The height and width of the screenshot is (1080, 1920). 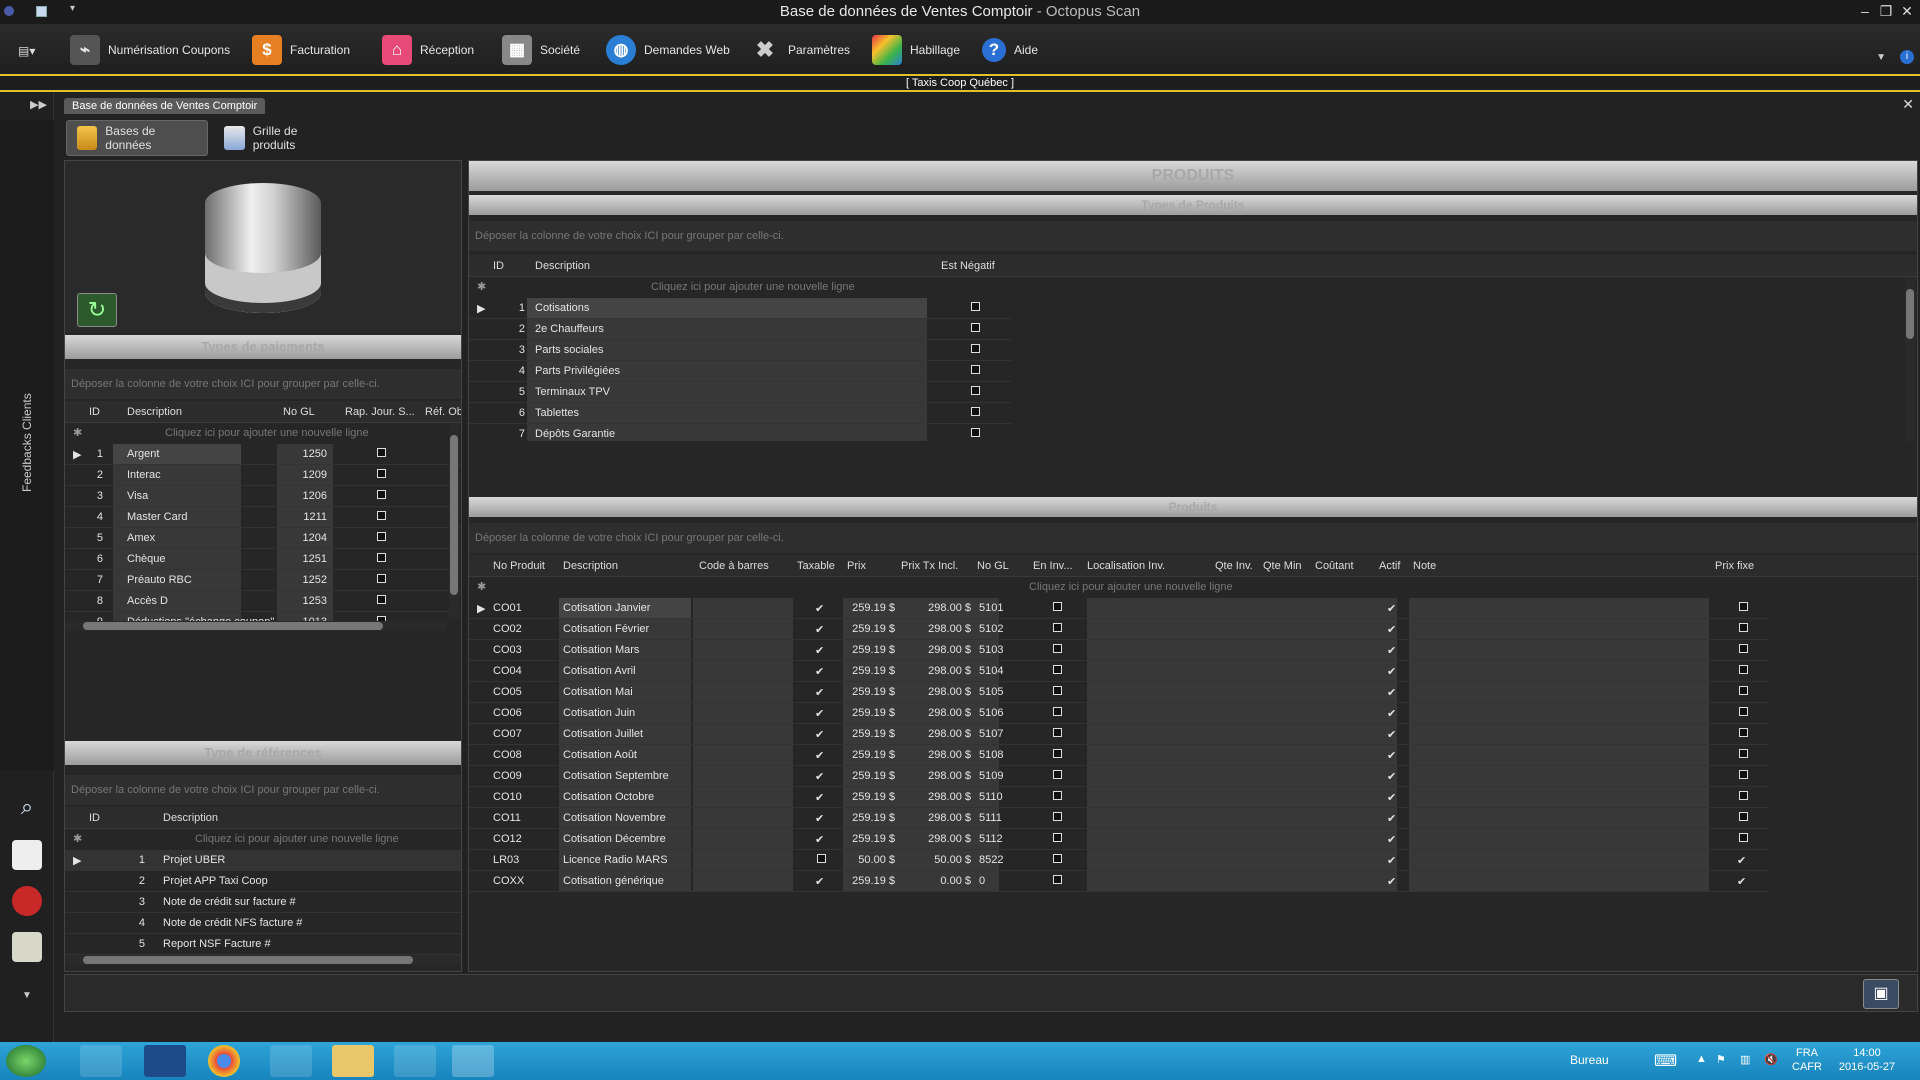 What do you see at coordinates (256, 626) in the screenshot?
I see `payment-types-hscroll` at bounding box center [256, 626].